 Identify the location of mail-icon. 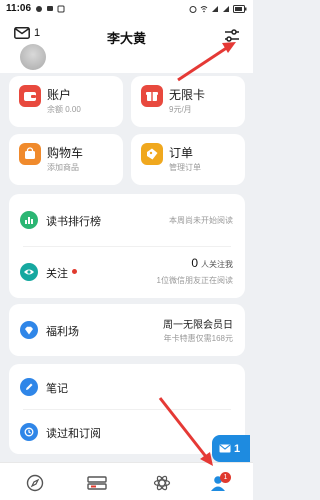
(22, 33).